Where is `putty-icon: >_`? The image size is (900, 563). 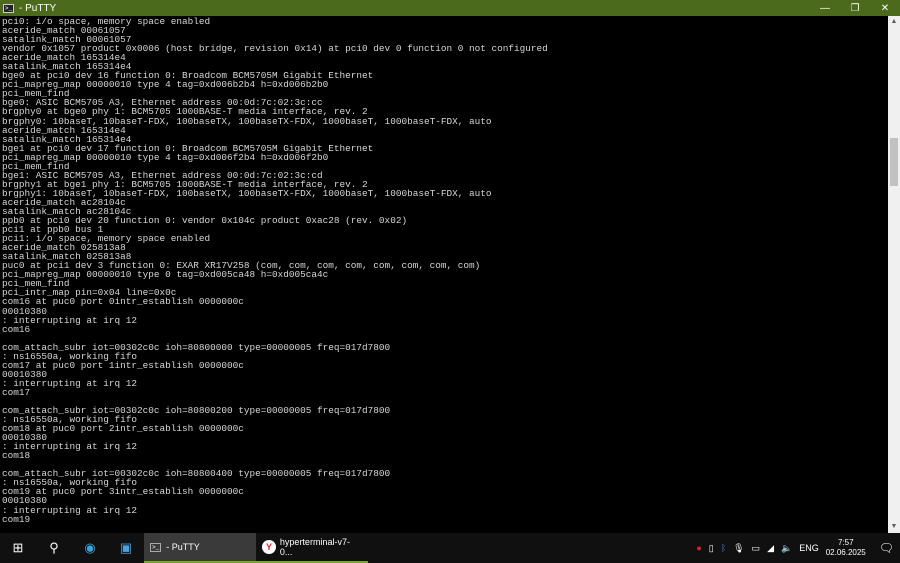 putty-icon: >_ is located at coordinates (156, 547).